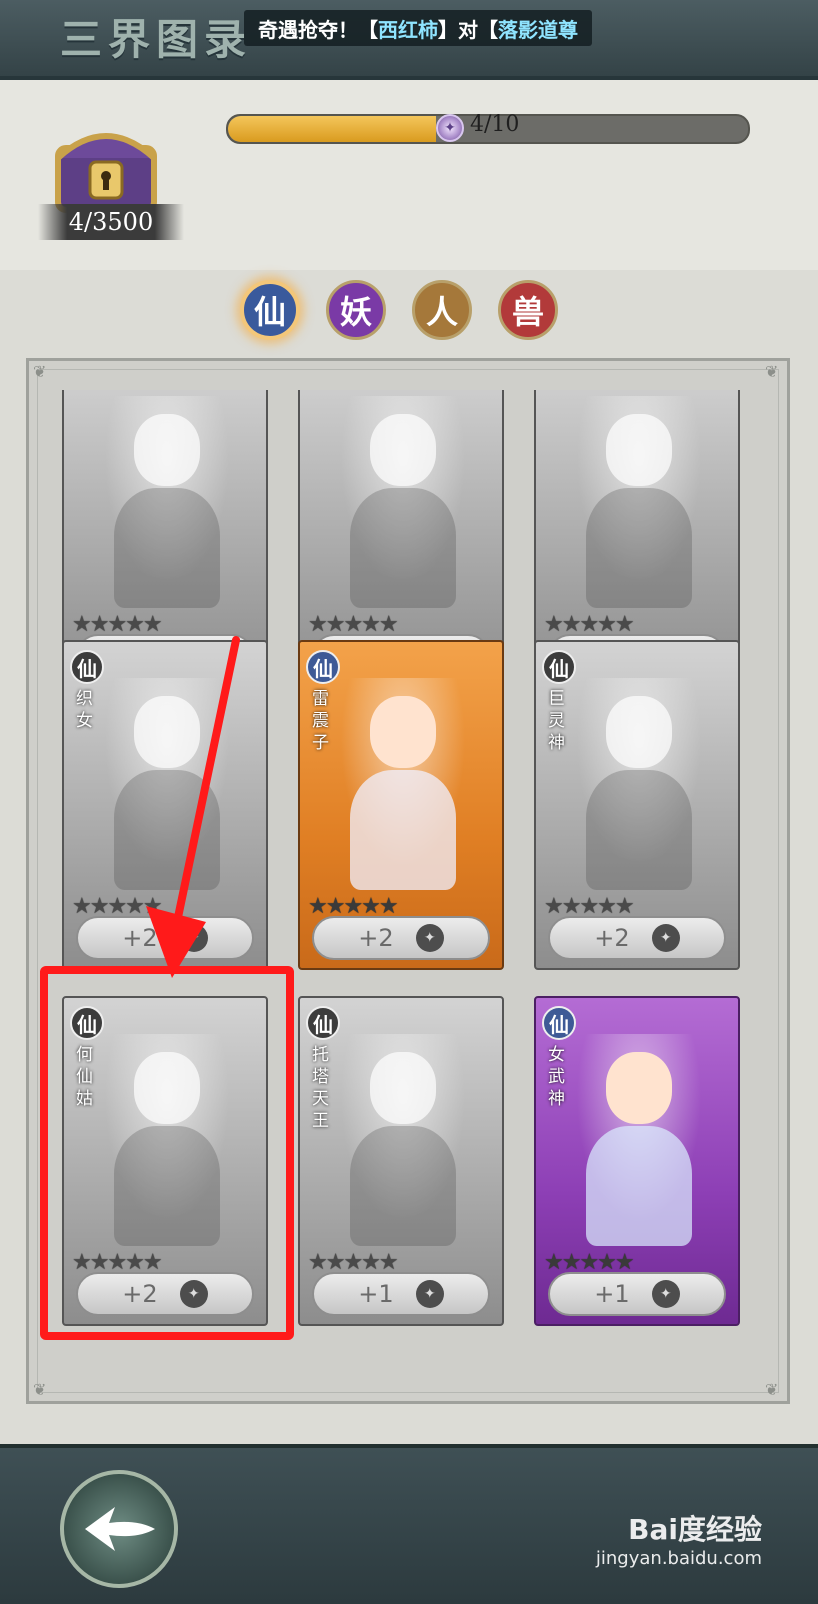  I want to click on event-ticker: 奇遇抢夺！【 西红柿 】对【 落影道尊, so click(418, 28).